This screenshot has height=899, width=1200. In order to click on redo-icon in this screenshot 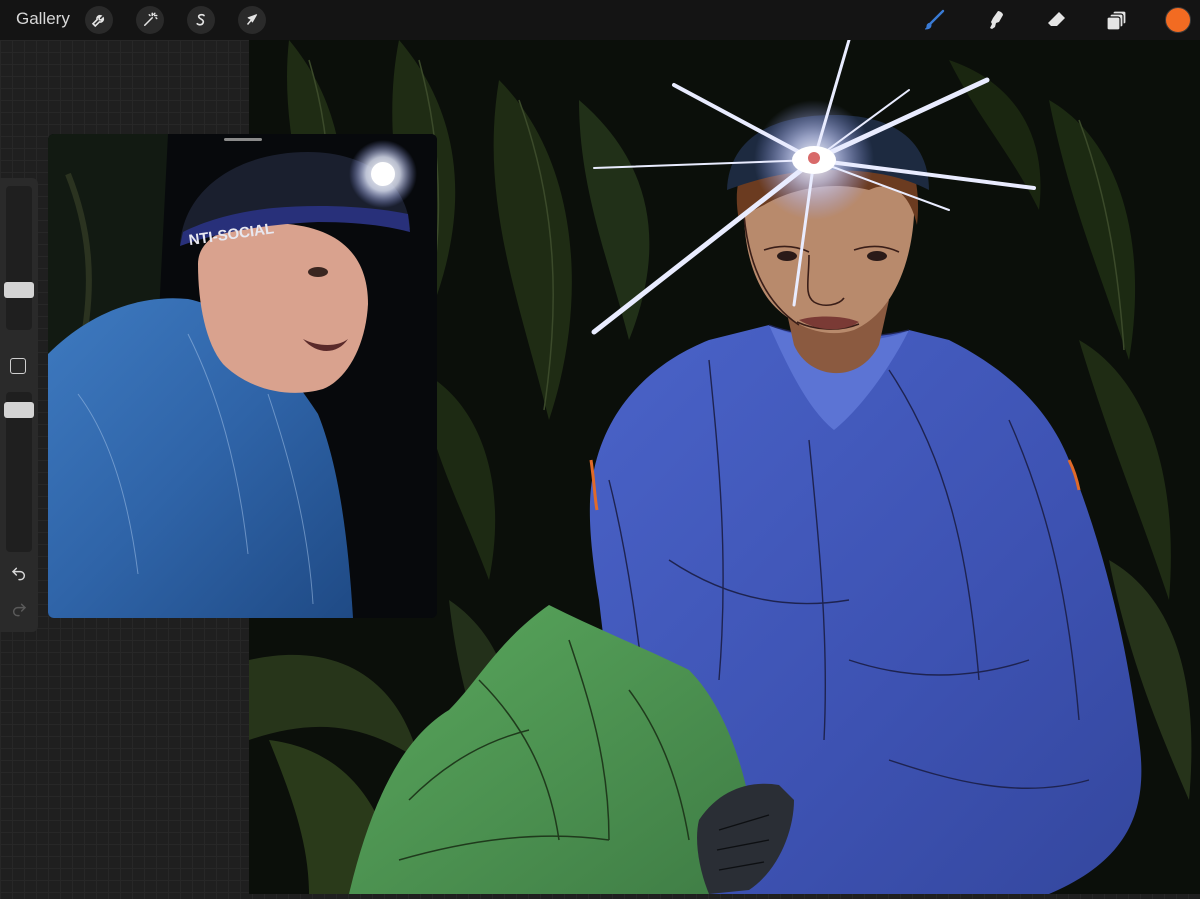, I will do `click(19, 609)`.